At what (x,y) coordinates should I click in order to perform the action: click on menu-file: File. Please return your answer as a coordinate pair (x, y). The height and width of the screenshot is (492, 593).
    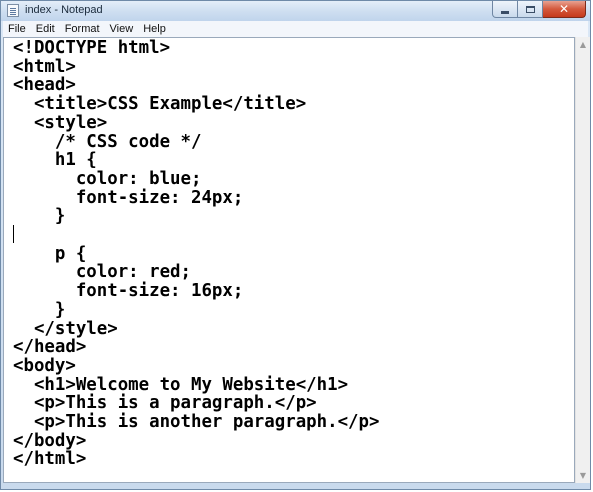
    Looking at the image, I should click on (17, 29).